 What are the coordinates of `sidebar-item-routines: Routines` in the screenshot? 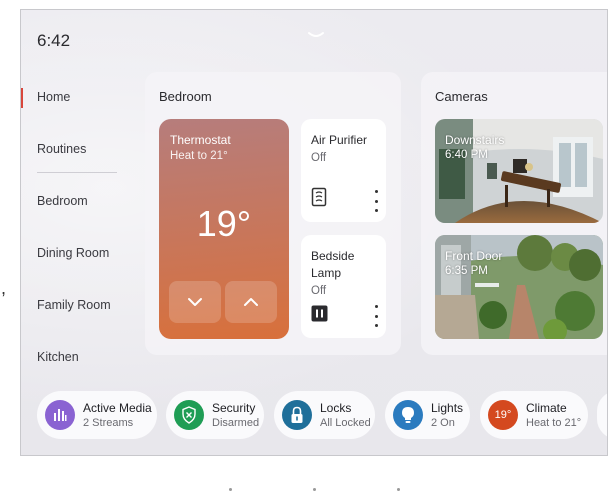 It's located at (61, 149).